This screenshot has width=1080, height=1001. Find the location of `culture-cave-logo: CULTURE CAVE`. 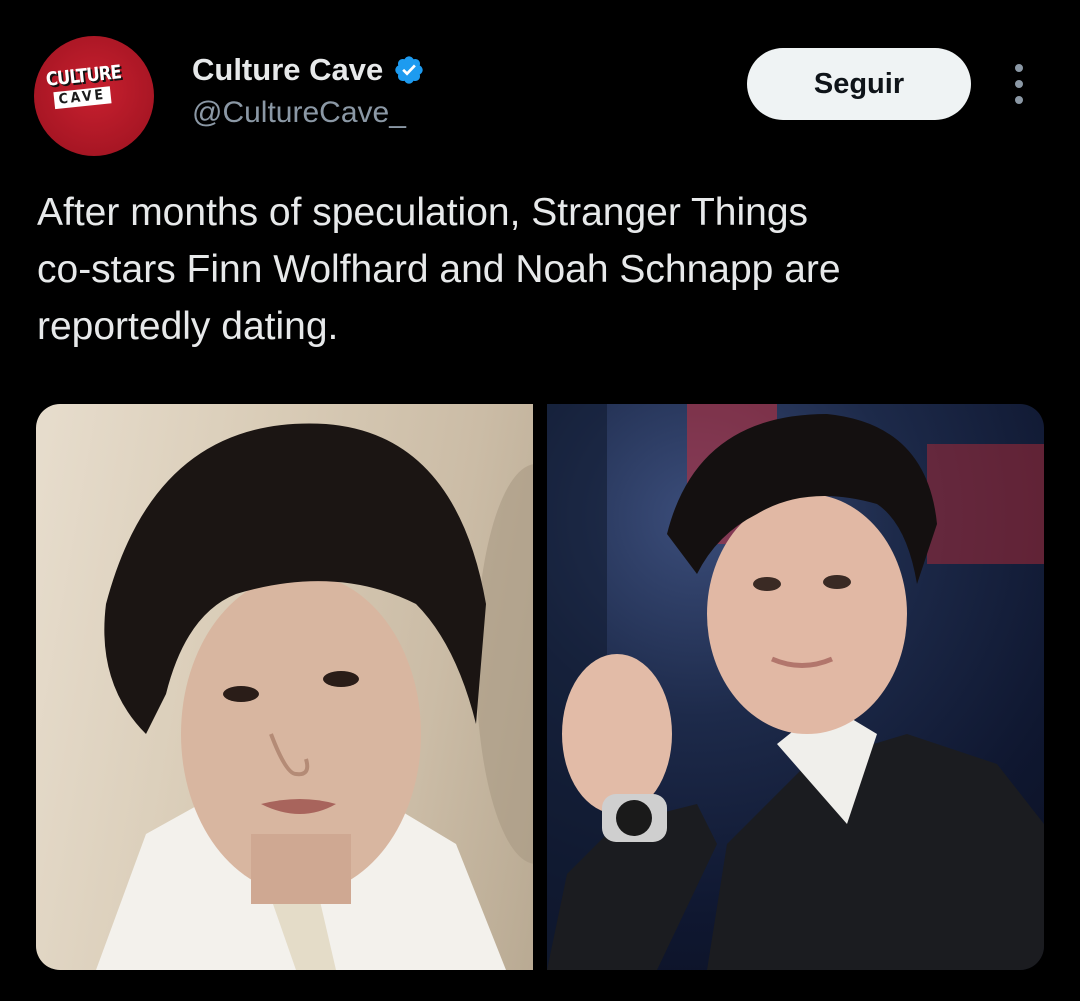

culture-cave-logo: CULTURE CAVE is located at coordinates (94, 95).